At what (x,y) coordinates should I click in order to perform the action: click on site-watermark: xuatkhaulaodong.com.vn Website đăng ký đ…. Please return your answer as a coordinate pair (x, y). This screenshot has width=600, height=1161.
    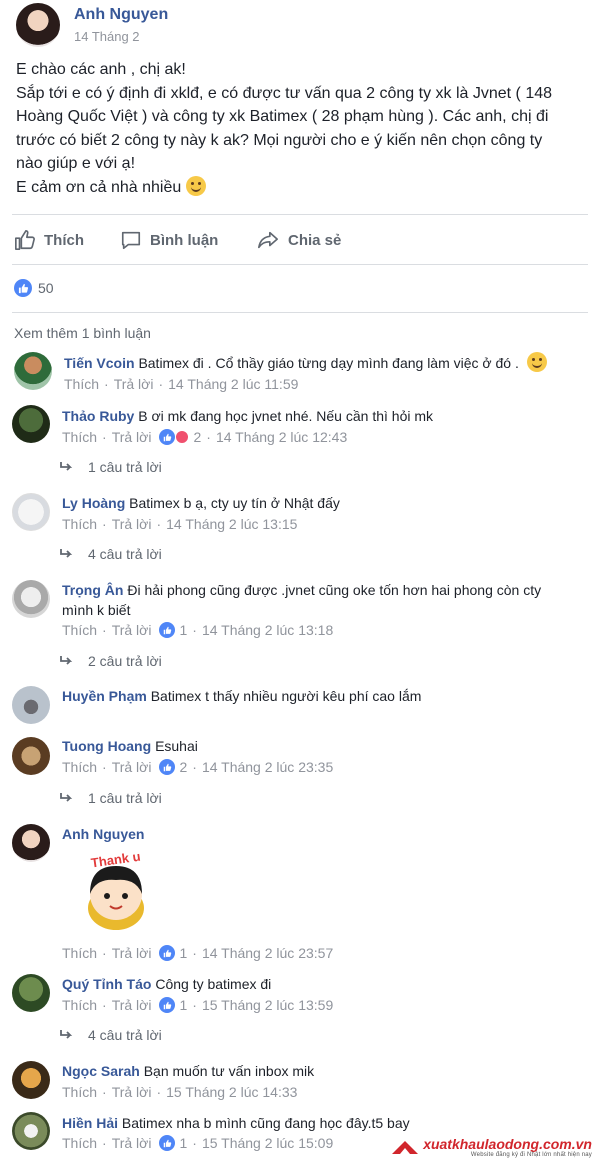
    Looking at the image, I should click on (492, 1147).